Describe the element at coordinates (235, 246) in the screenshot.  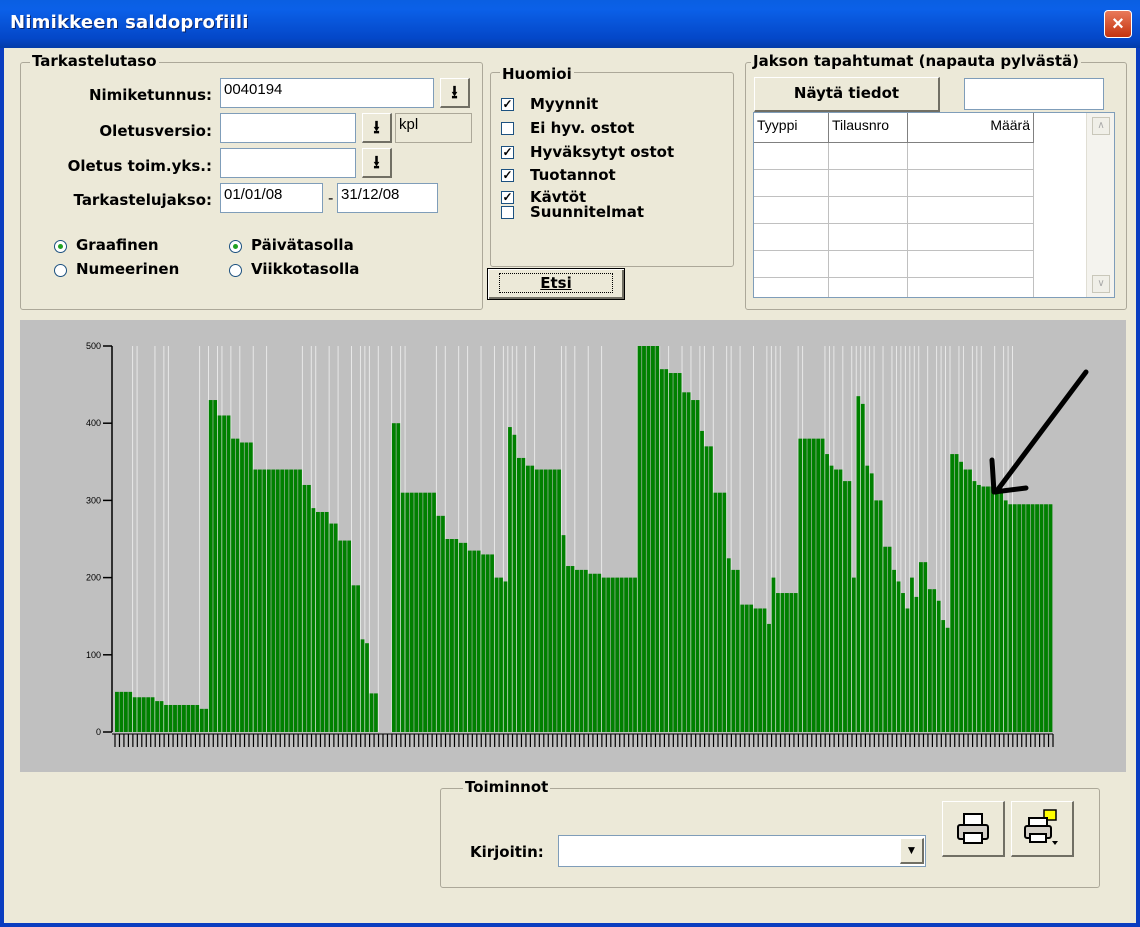
I see `radio-paivatasolla` at that location.